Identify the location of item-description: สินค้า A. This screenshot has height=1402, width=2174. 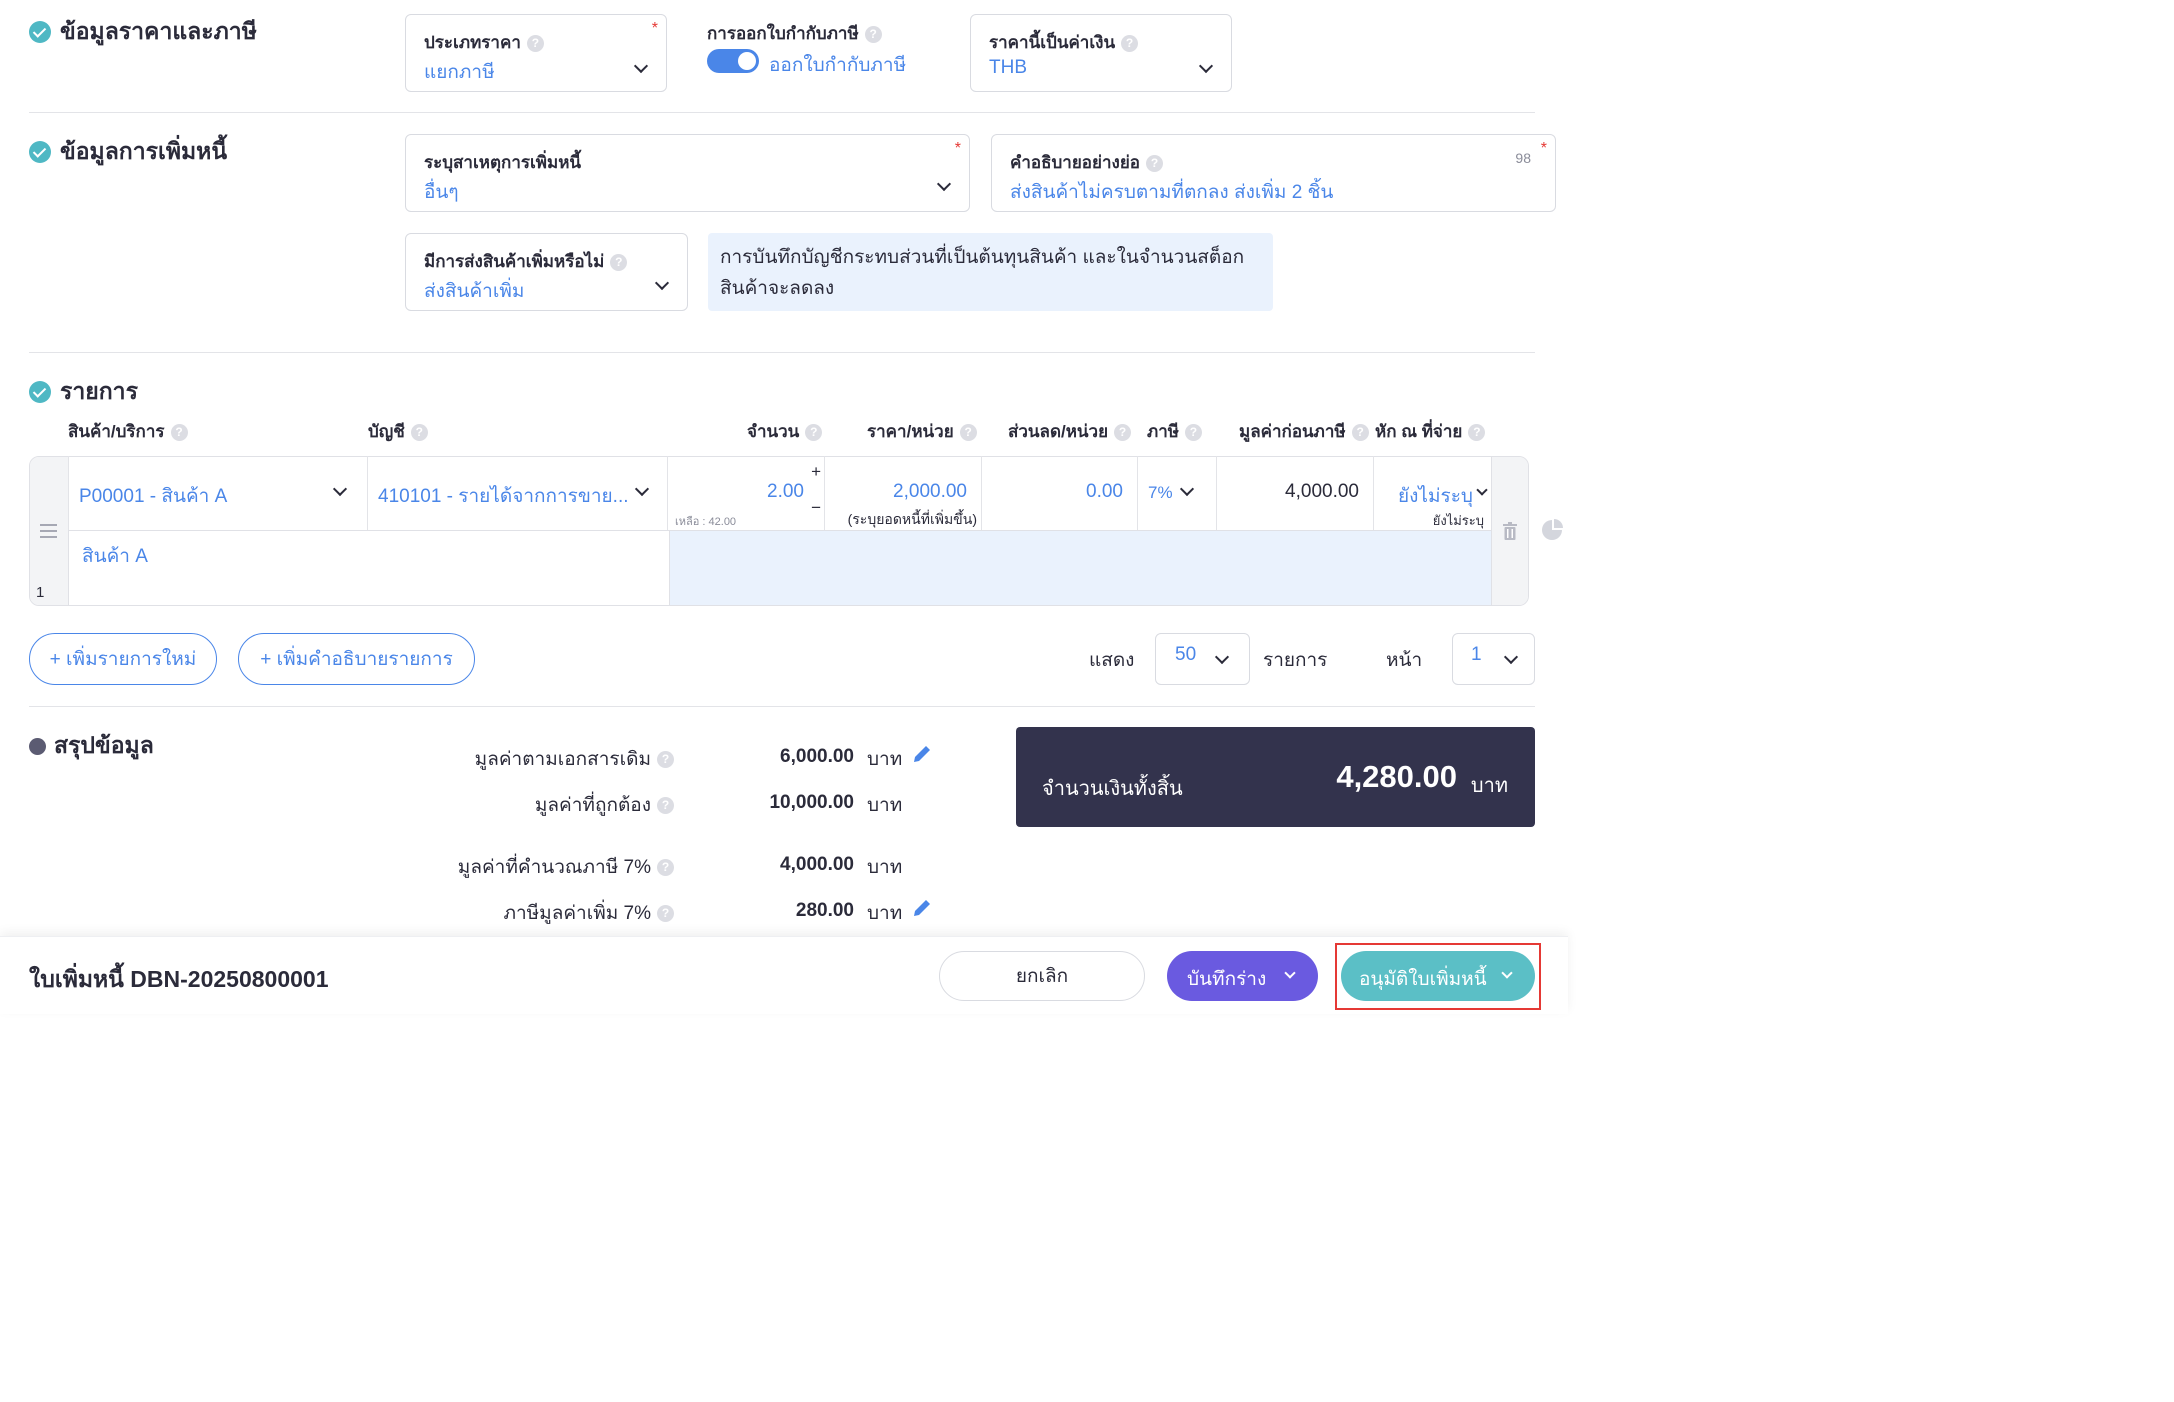
(115, 556).